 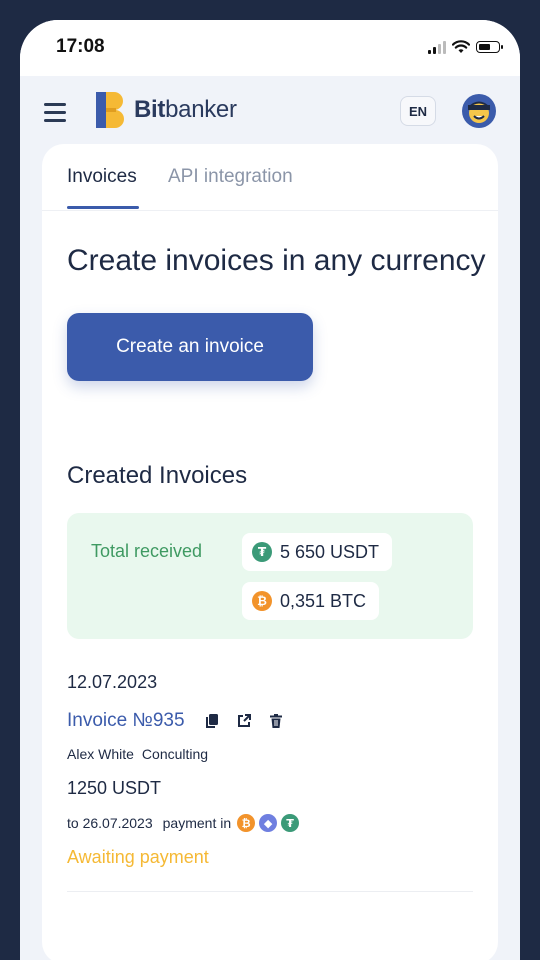 I want to click on signal-icon, so click(x=437, y=47).